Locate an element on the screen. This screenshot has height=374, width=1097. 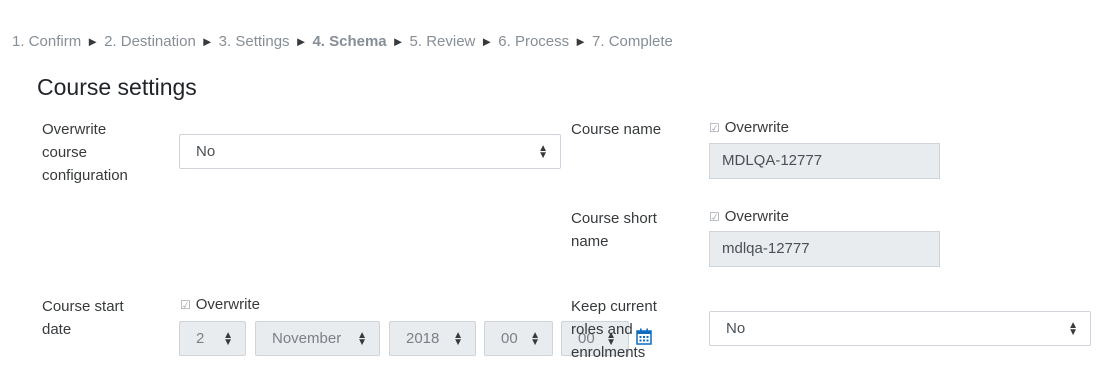
breadcrumb-step-schema: 4. Schema is located at coordinates (349, 41).